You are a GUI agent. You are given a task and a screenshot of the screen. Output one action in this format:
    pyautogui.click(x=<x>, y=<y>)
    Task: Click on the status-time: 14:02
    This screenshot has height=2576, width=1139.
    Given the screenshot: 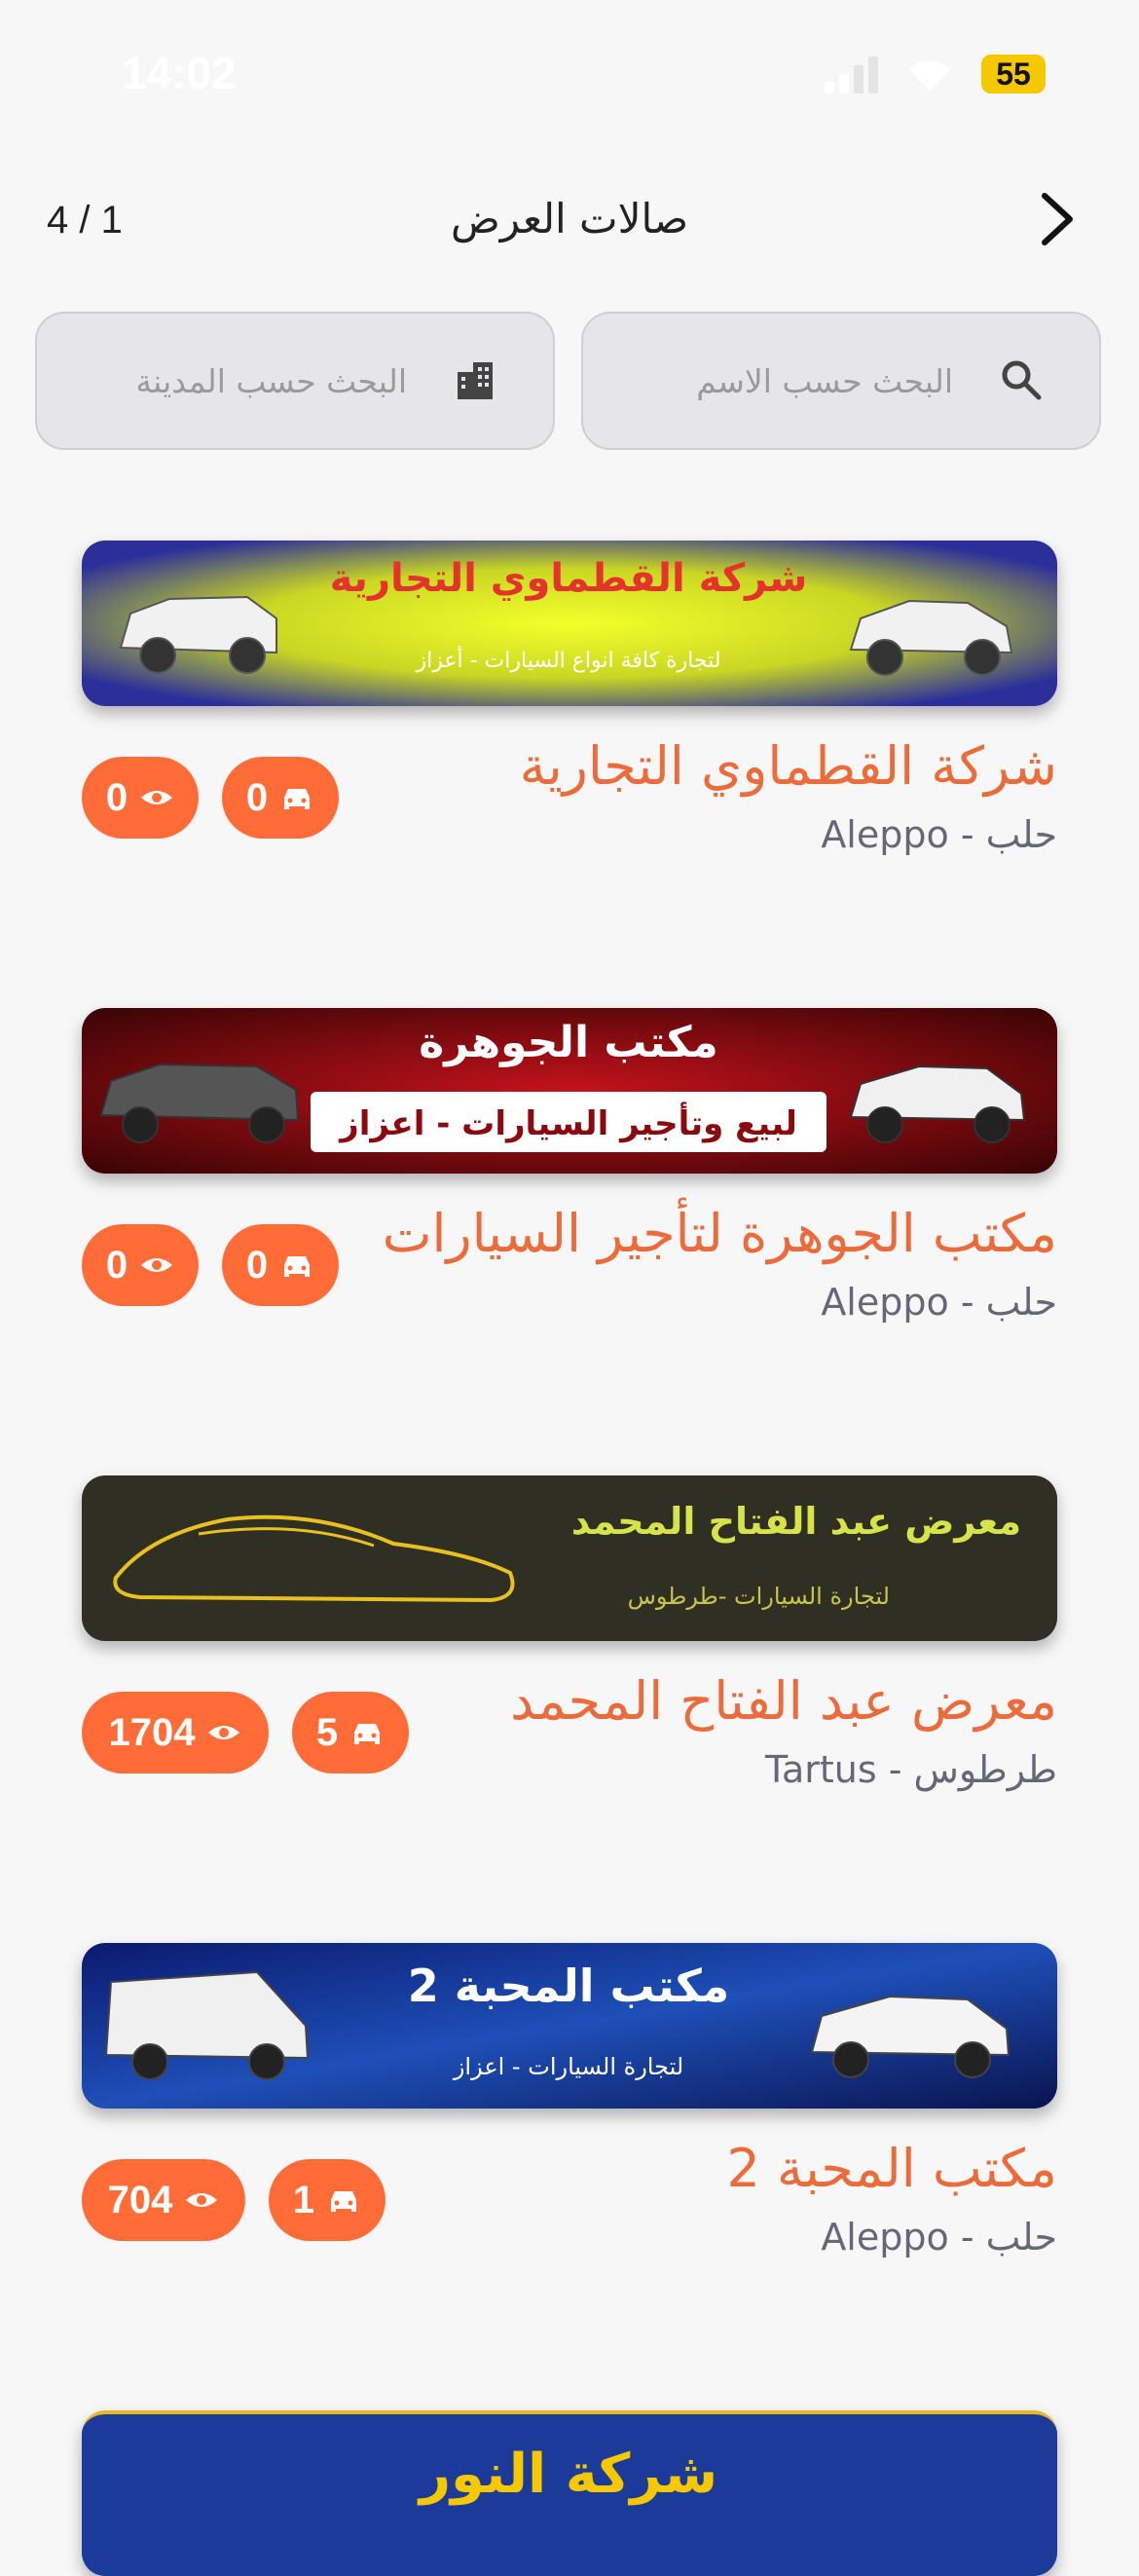 What is the action you would take?
    pyautogui.click(x=179, y=73)
    